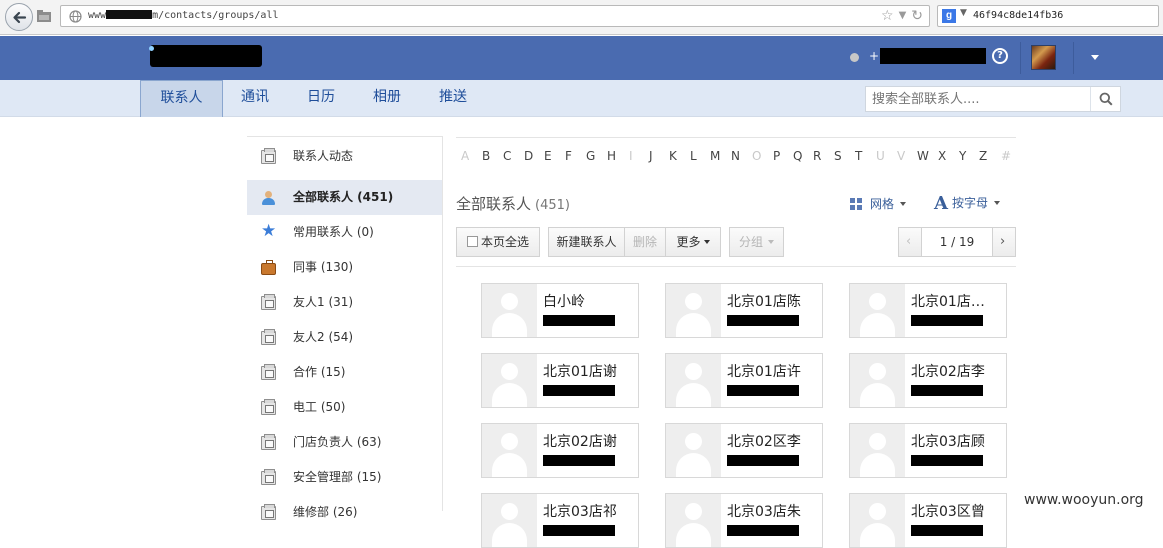 Image resolution: width=1163 pixels, height=548 pixels. What do you see at coordinates (983, 156) in the screenshot?
I see `alphabet-letter: Z` at bounding box center [983, 156].